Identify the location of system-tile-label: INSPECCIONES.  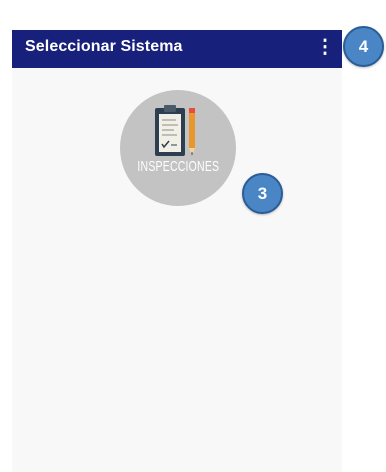
(178, 166).